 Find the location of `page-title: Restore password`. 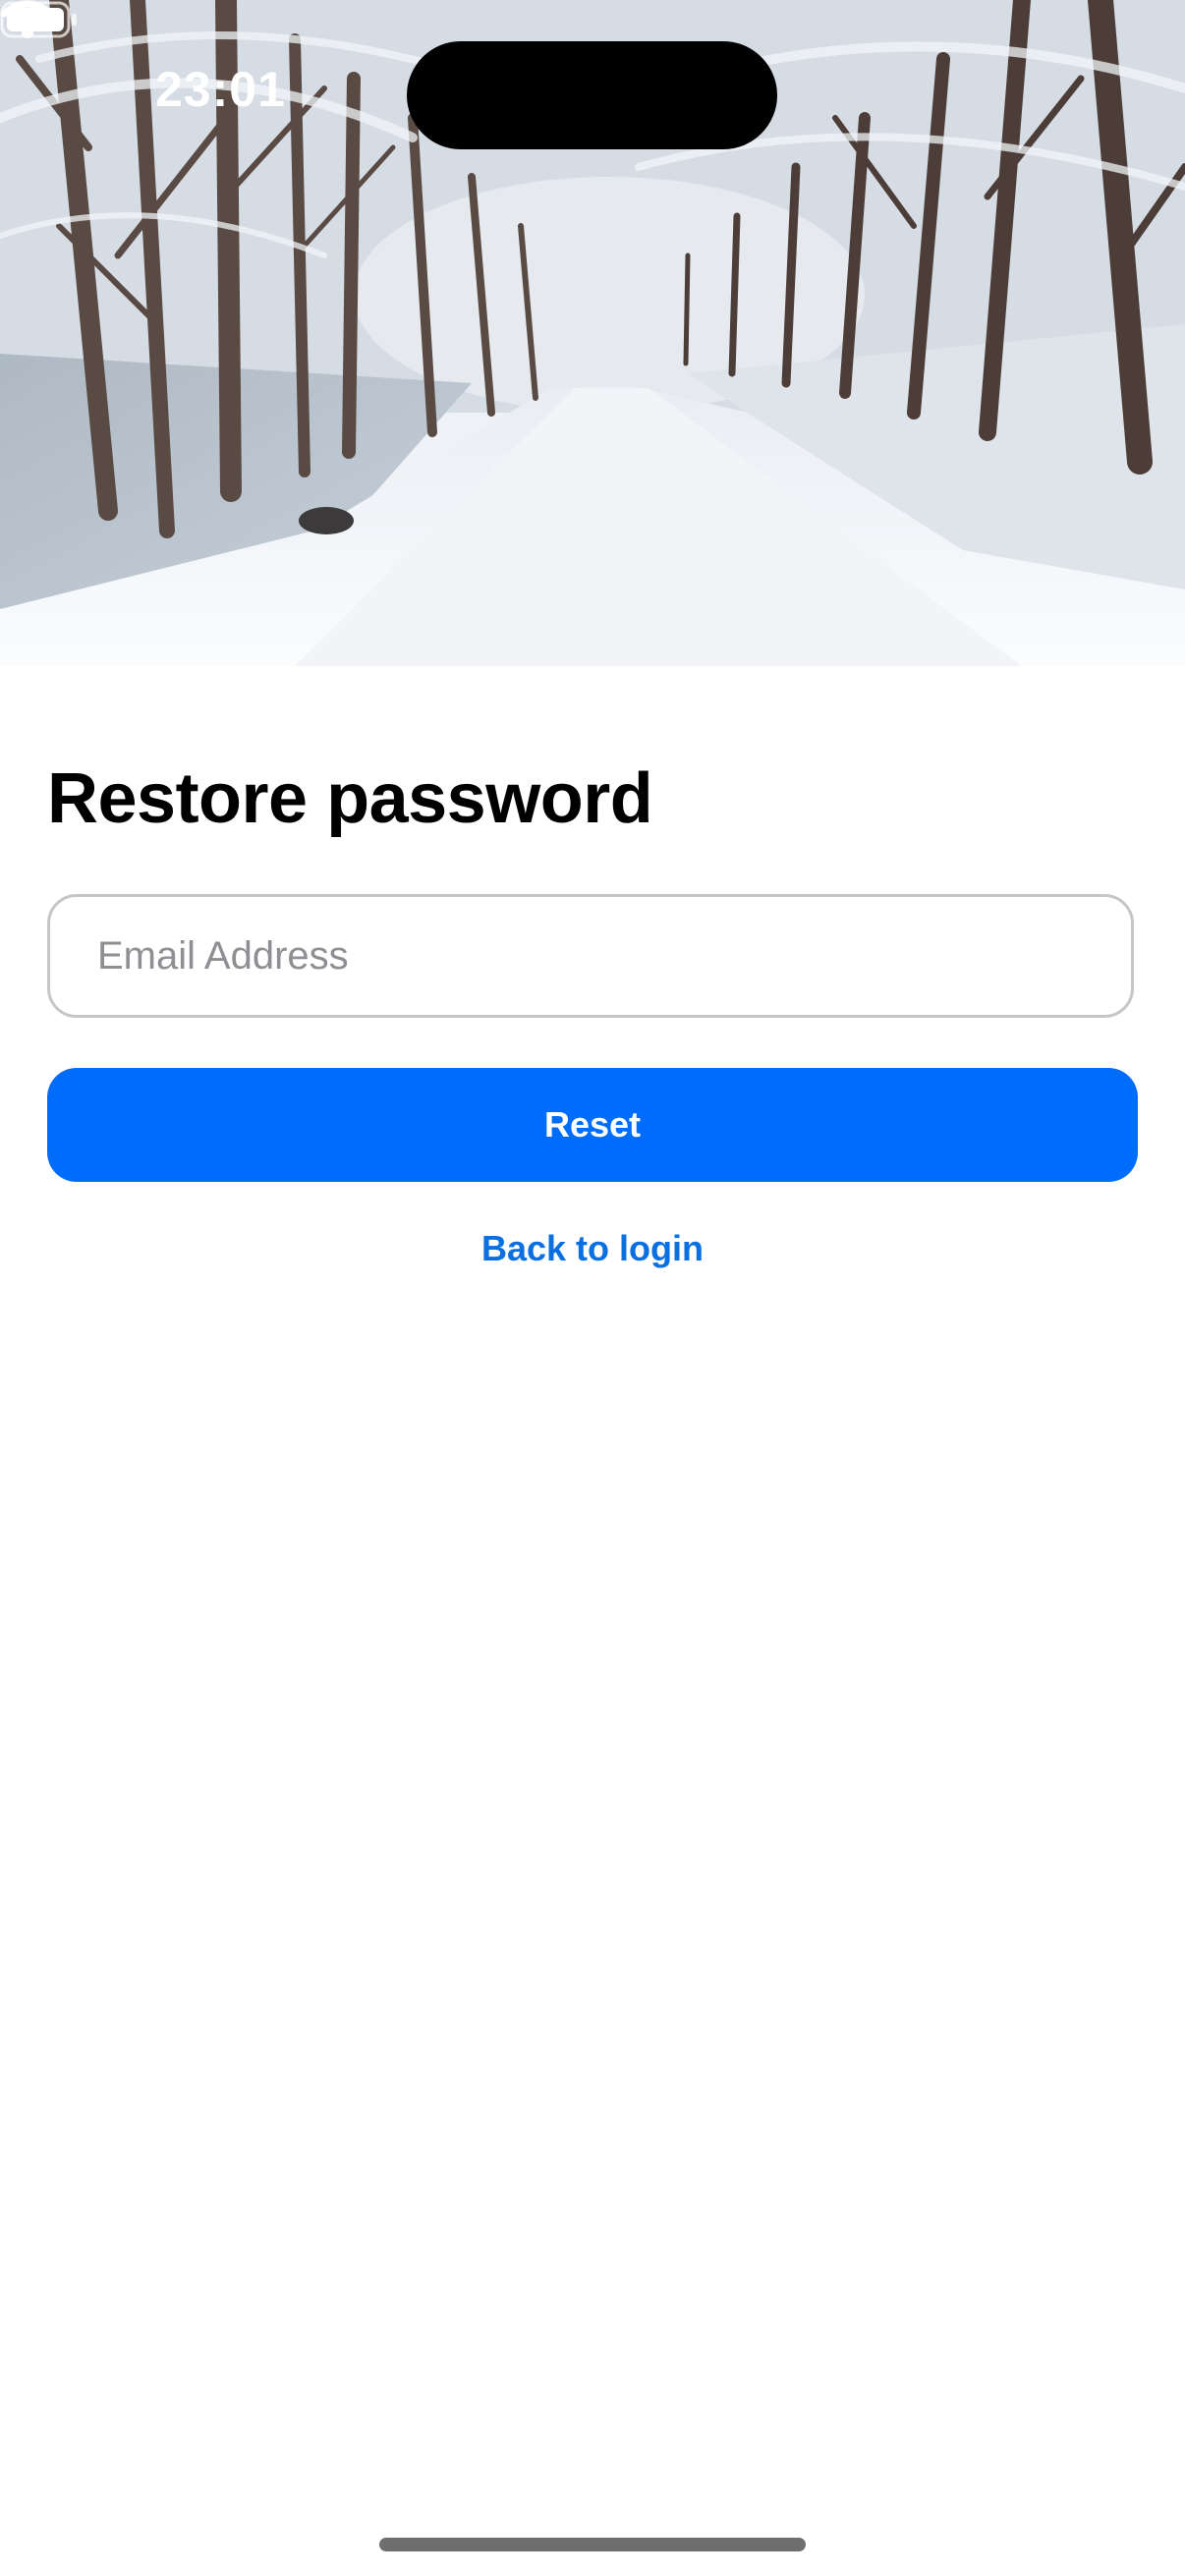

page-title: Restore password is located at coordinates (350, 798).